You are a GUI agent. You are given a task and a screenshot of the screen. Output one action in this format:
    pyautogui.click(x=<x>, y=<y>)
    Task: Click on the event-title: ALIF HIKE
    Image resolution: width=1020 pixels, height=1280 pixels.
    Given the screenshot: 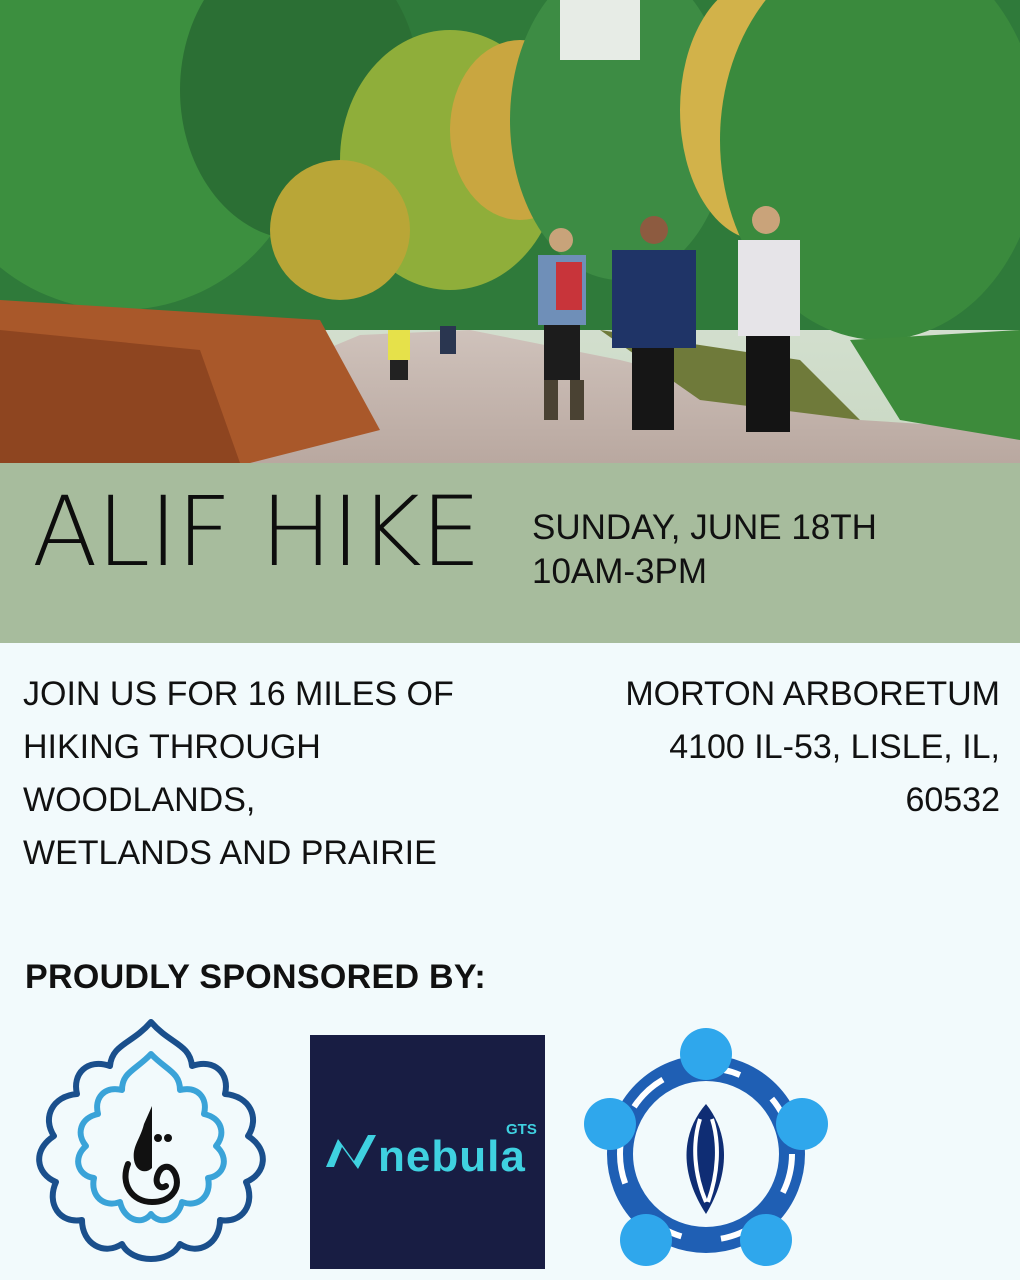 What is the action you would take?
    pyautogui.click(x=256, y=532)
    